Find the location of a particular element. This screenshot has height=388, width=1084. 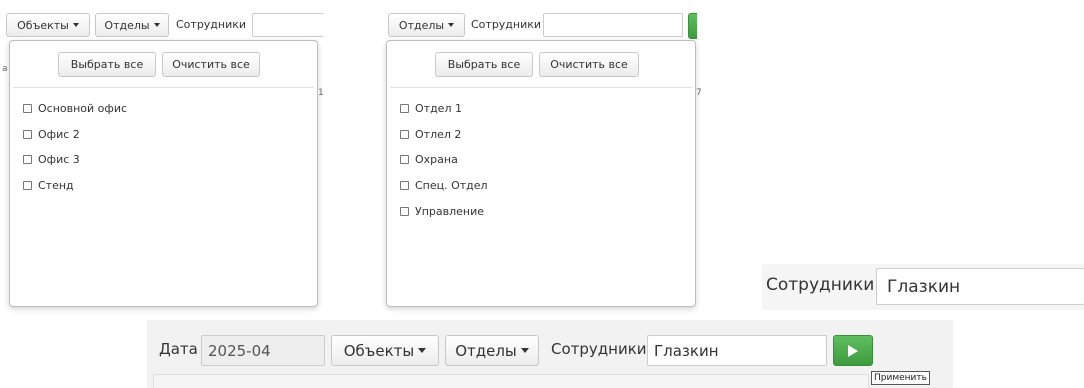

apply-tooltip: Применить is located at coordinates (900, 378).